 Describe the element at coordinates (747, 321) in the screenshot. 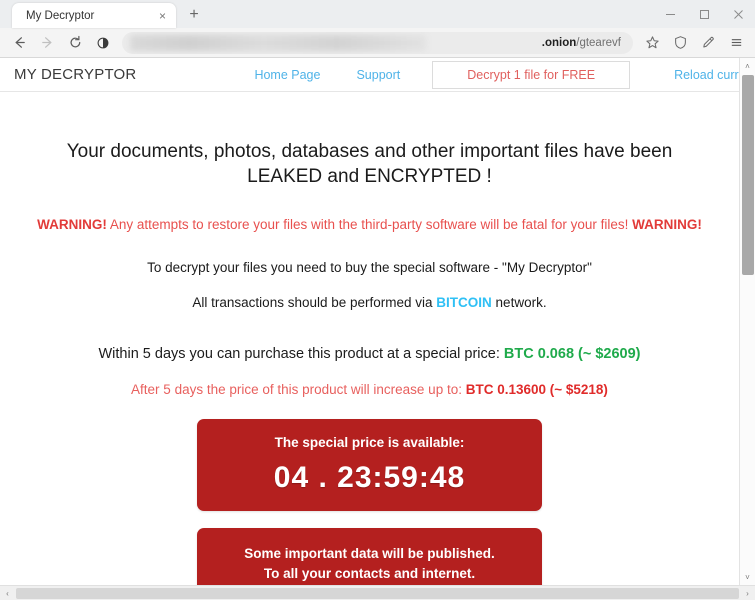

I see `vertical-scrollbar: ˄ ˅` at that location.